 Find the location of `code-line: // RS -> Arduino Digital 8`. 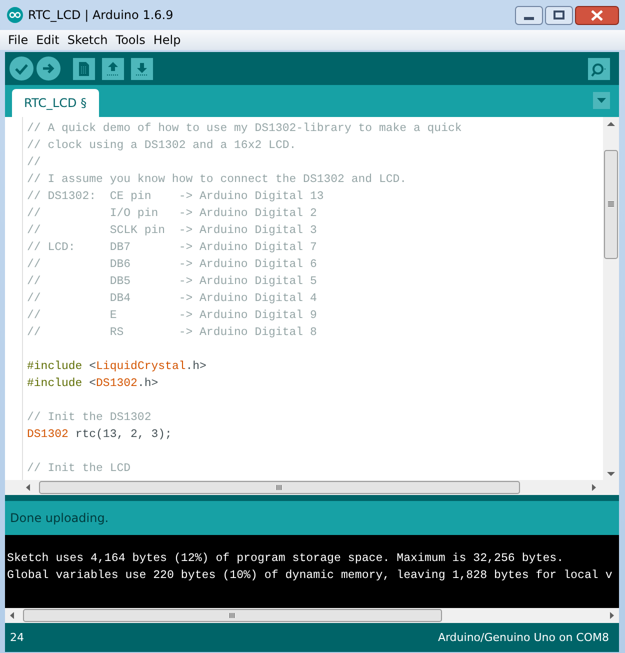

code-line: // RS -> Arduino Digital 8 is located at coordinates (172, 333).